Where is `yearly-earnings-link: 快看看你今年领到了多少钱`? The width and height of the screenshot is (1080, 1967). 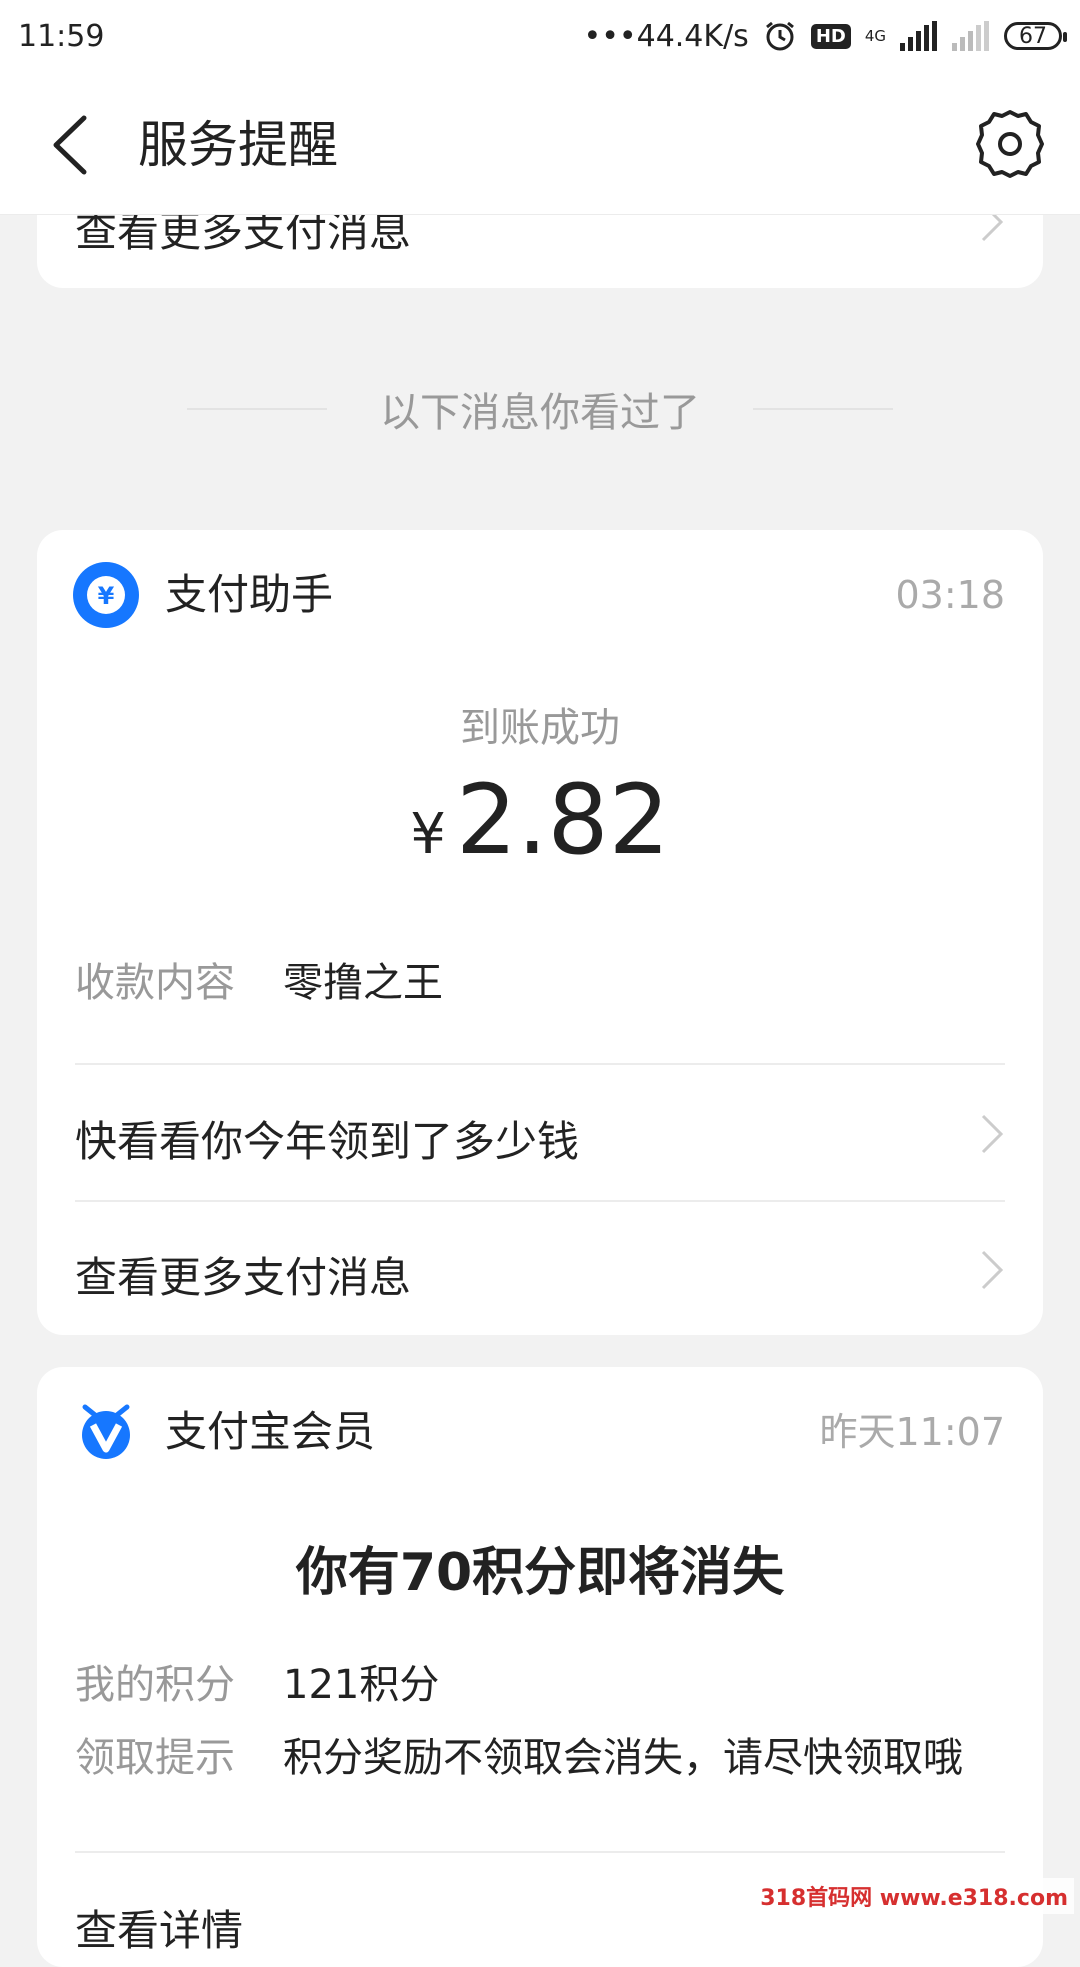
yearly-earnings-link: 快看看你今年领到了多少钱 is located at coordinates (327, 1138).